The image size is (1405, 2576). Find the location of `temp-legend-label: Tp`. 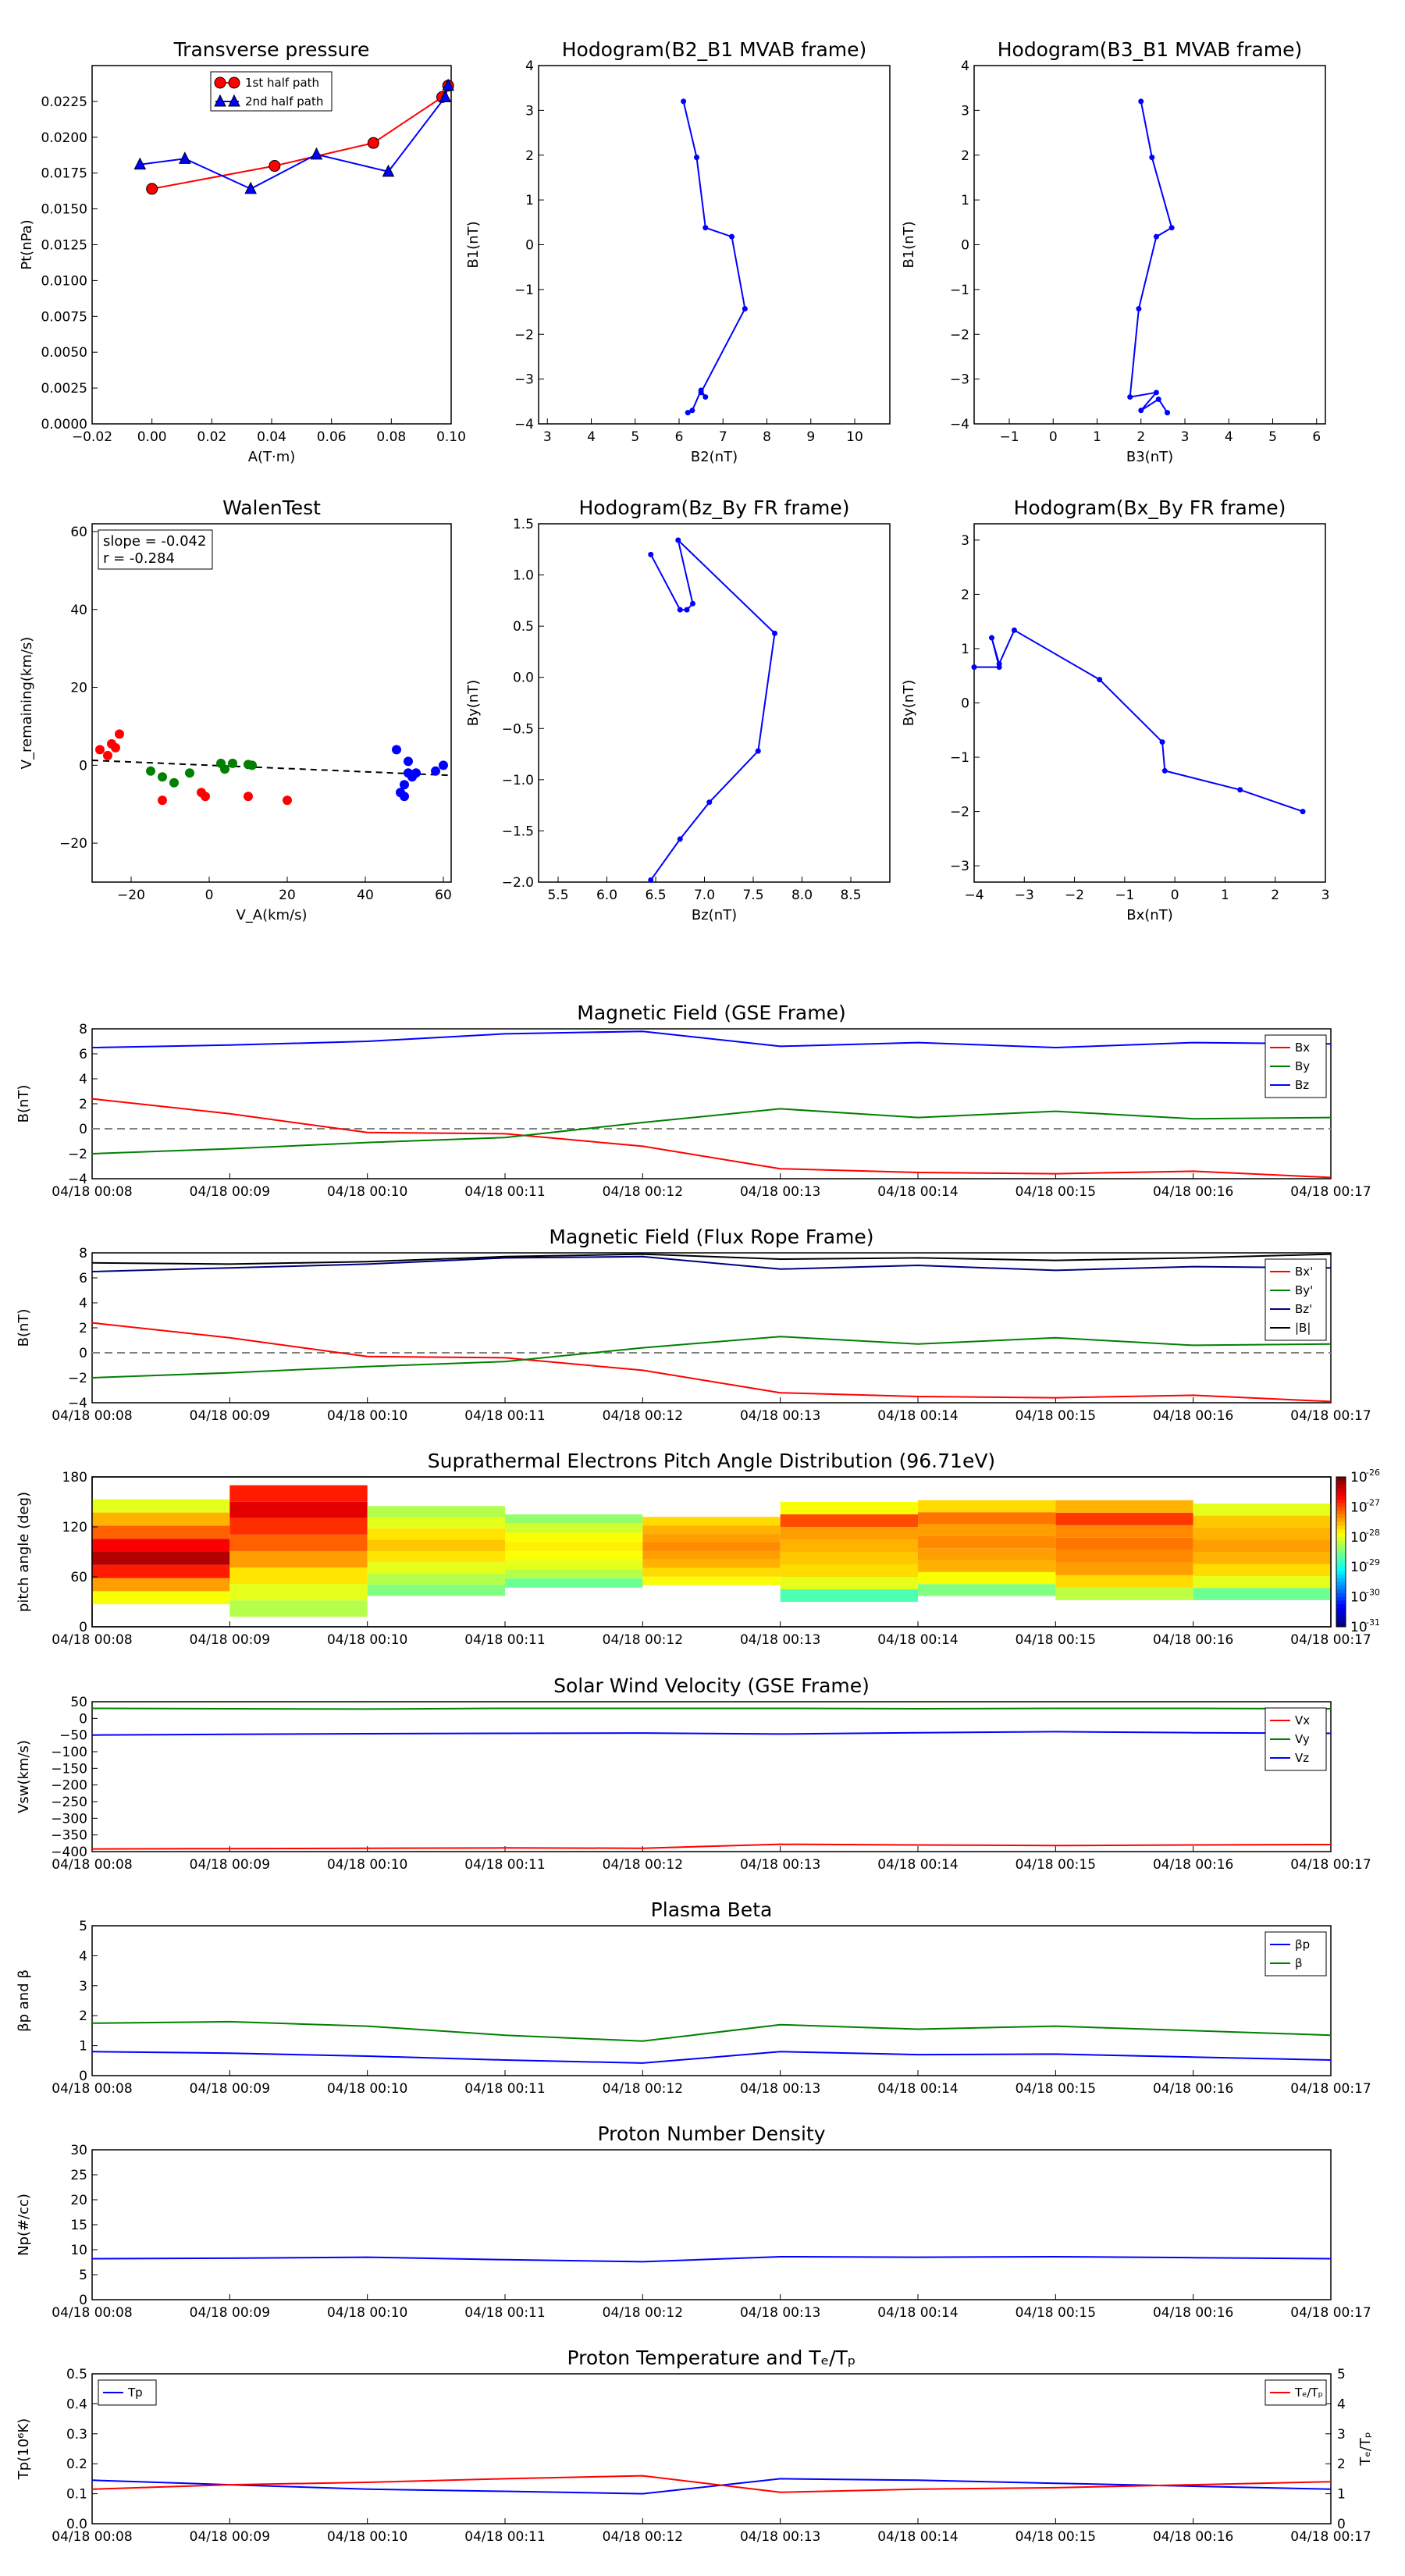

temp-legend-label: Tp is located at coordinates (135, 2393).